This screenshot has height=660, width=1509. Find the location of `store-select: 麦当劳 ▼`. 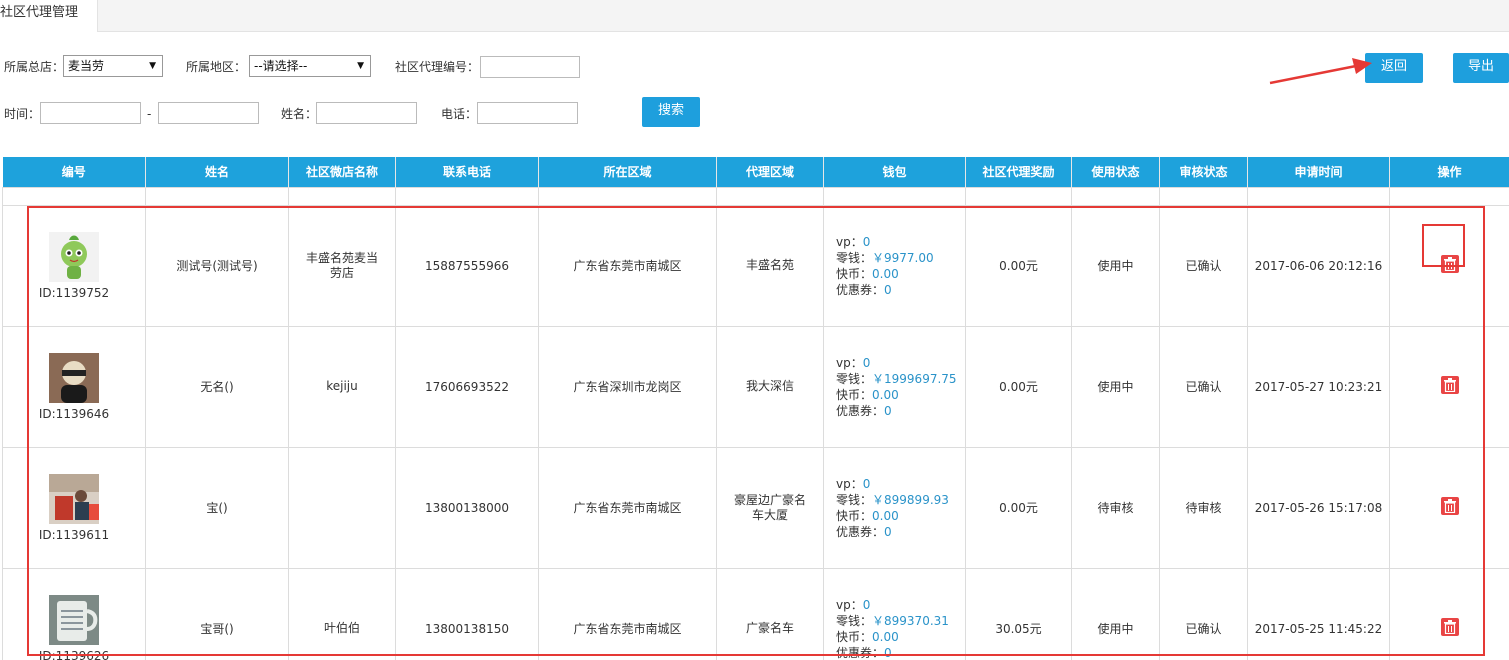

store-select: 麦当劳 ▼ is located at coordinates (113, 66).